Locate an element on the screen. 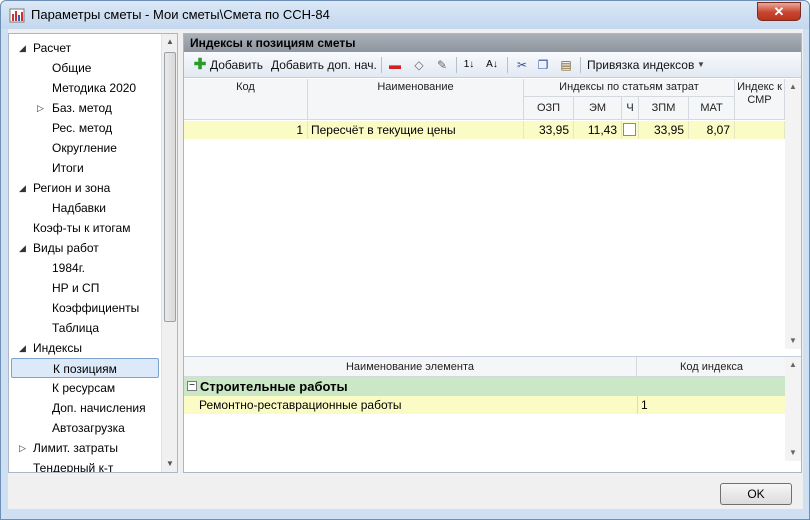 The height and width of the screenshot is (520, 810). row-zpm: 33,95 is located at coordinates (664, 130).